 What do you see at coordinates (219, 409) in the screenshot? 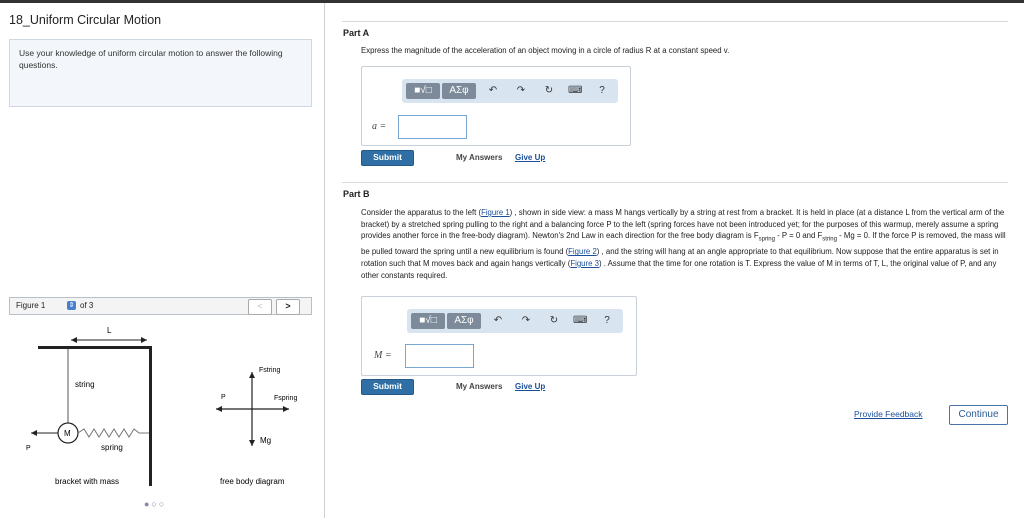
I see `fbd-left-arrow` at bounding box center [219, 409].